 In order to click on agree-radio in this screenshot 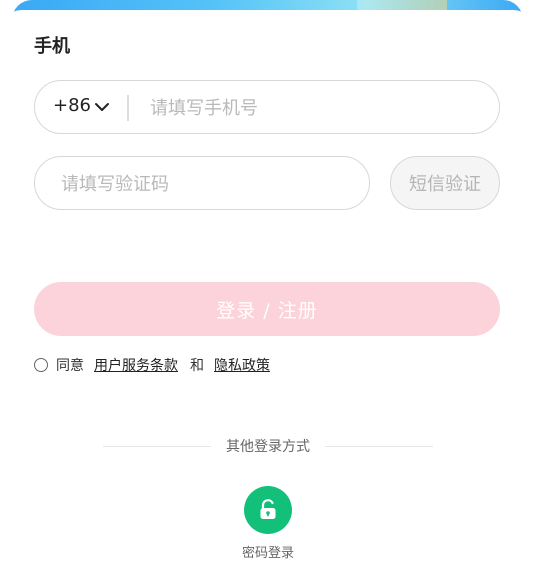, I will do `click(41, 365)`.